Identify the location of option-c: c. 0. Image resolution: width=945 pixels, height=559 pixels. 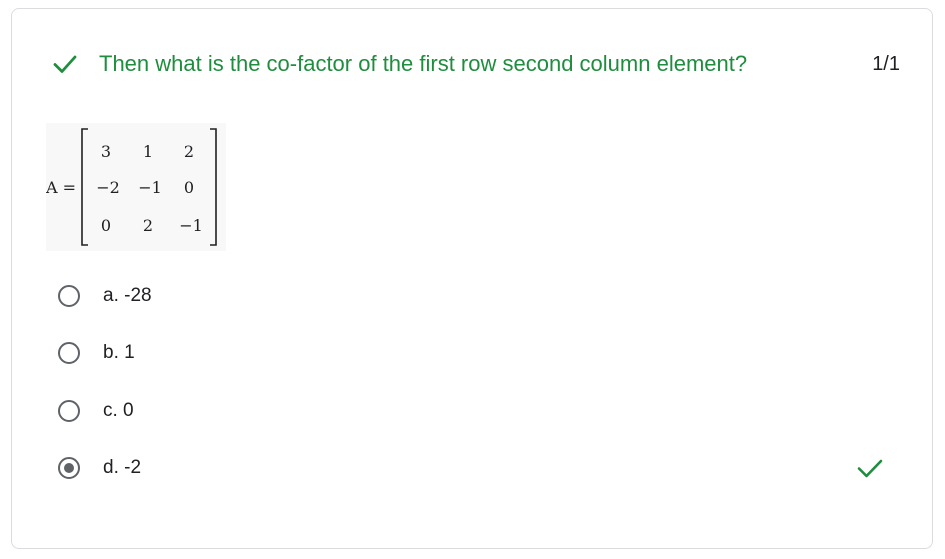
(483, 413).